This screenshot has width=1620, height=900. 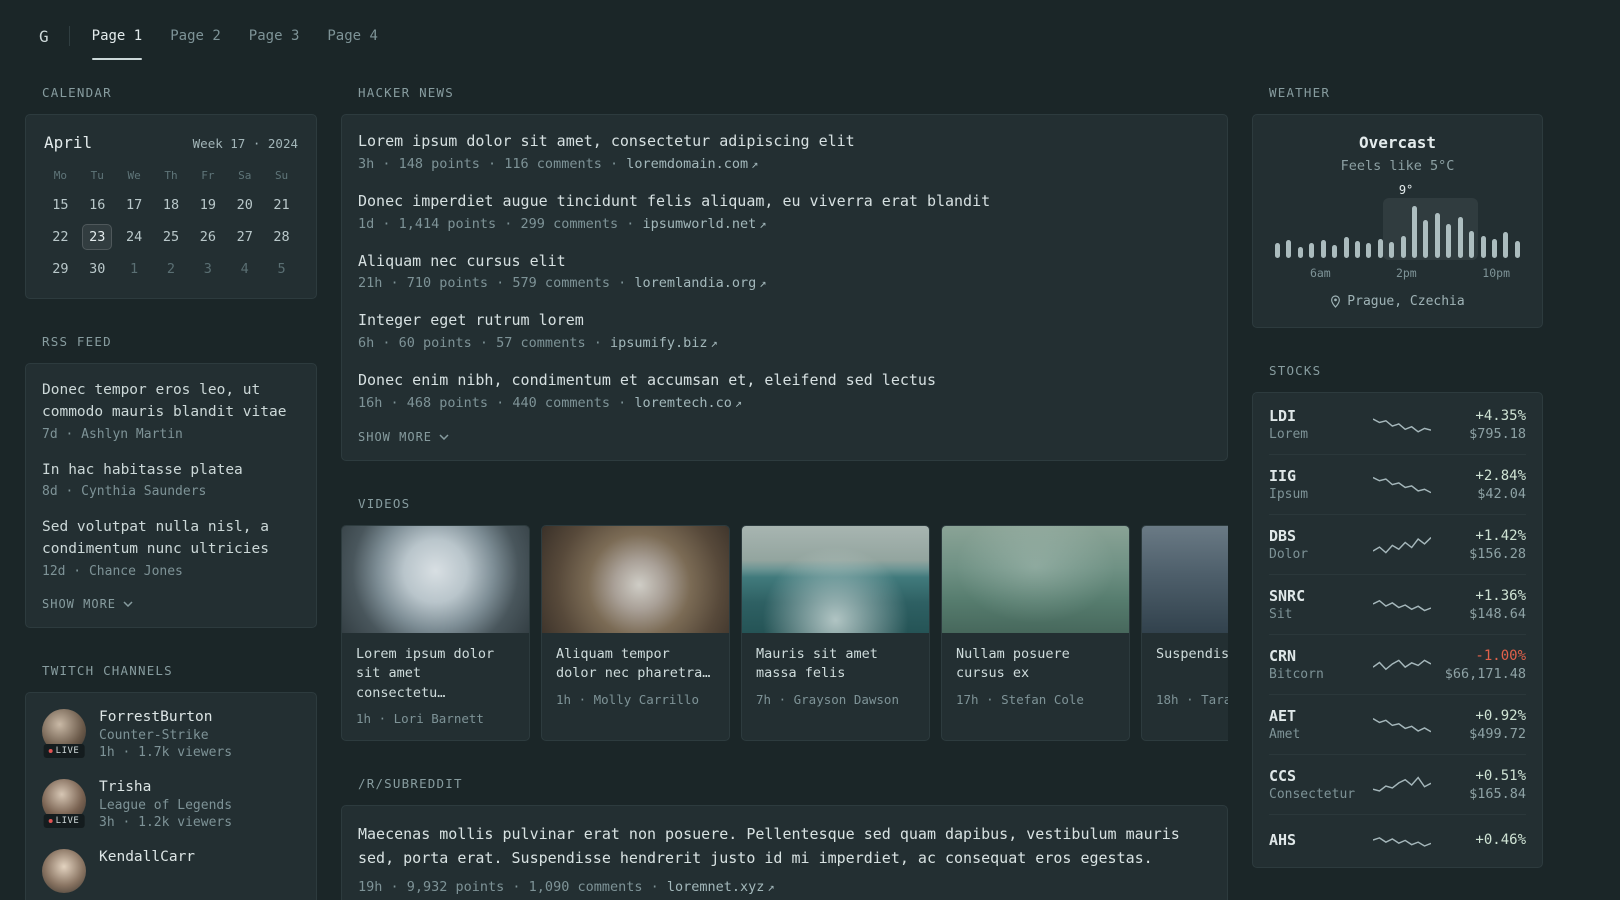 What do you see at coordinates (384, 503) in the screenshot?
I see `section-title-videos: VIDEOS` at bounding box center [384, 503].